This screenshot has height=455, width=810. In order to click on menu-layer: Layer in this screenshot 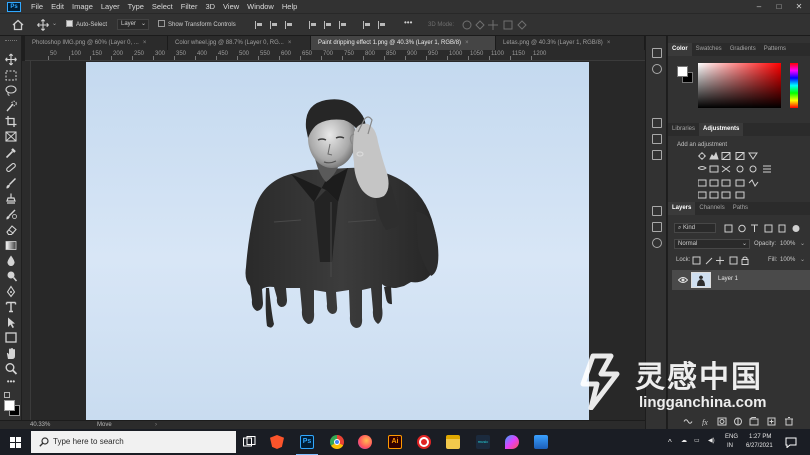, I will do `click(110, 6)`.